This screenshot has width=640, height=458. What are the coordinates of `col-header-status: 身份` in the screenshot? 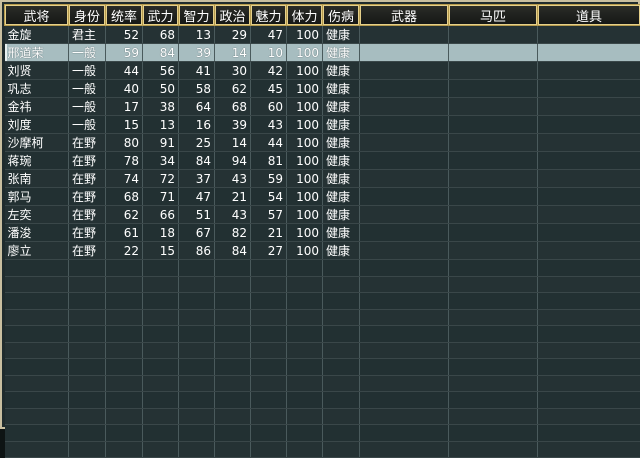 It's located at (87, 15).